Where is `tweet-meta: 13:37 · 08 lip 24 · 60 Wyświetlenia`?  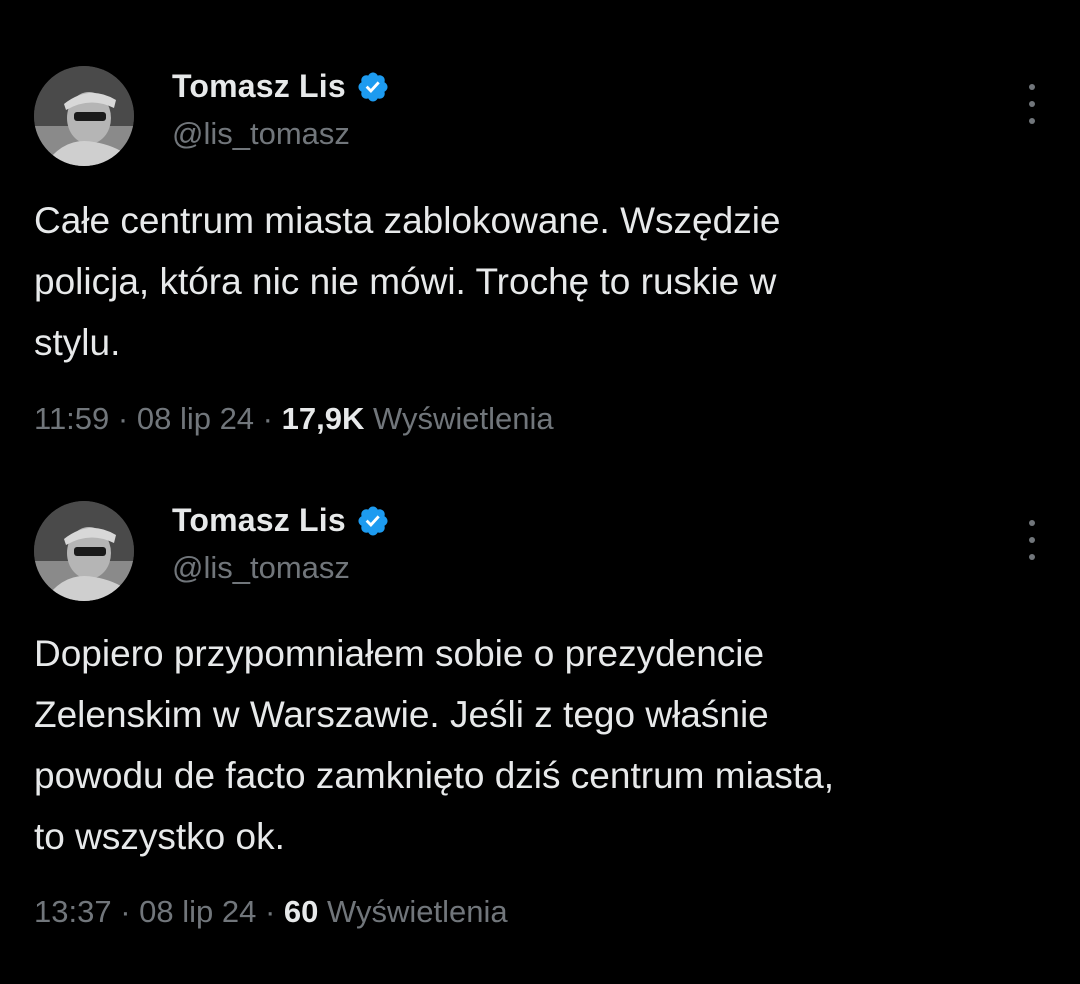 tweet-meta: 13:37 · 08 lip 24 · 60 Wyświetlenia is located at coordinates (271, 912).